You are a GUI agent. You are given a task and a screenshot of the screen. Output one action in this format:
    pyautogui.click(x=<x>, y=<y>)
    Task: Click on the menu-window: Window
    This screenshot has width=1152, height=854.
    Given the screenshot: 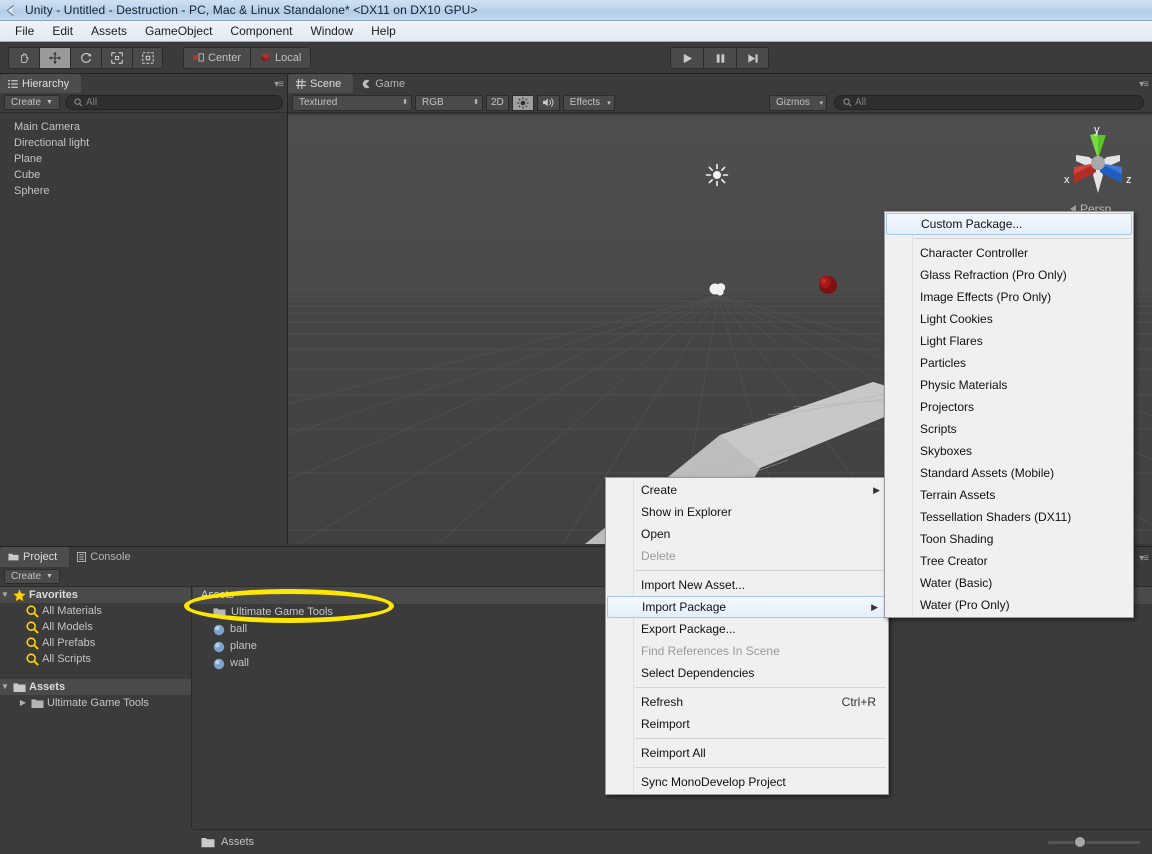 What is the action you would take?
    pyautogui.click(x=331, y=31)
    